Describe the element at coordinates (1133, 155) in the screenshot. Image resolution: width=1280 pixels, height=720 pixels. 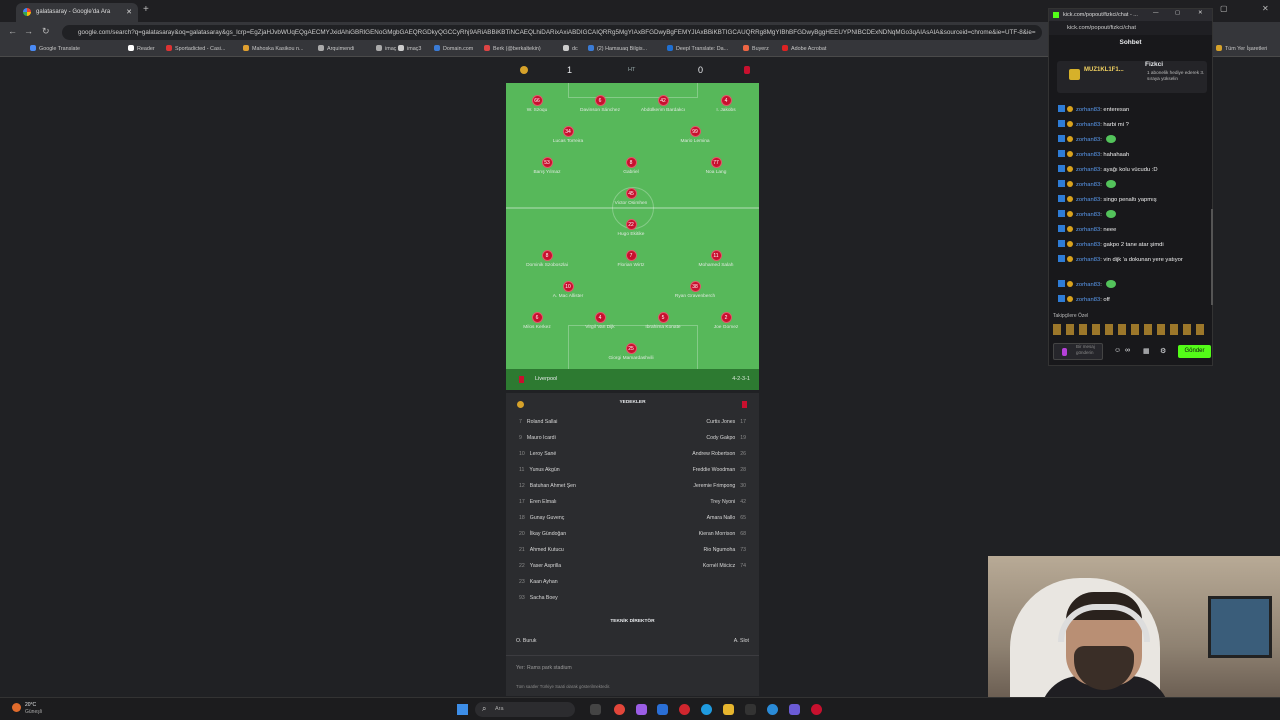
I see `chat-message: zorhan83: hahahaah` at that location.